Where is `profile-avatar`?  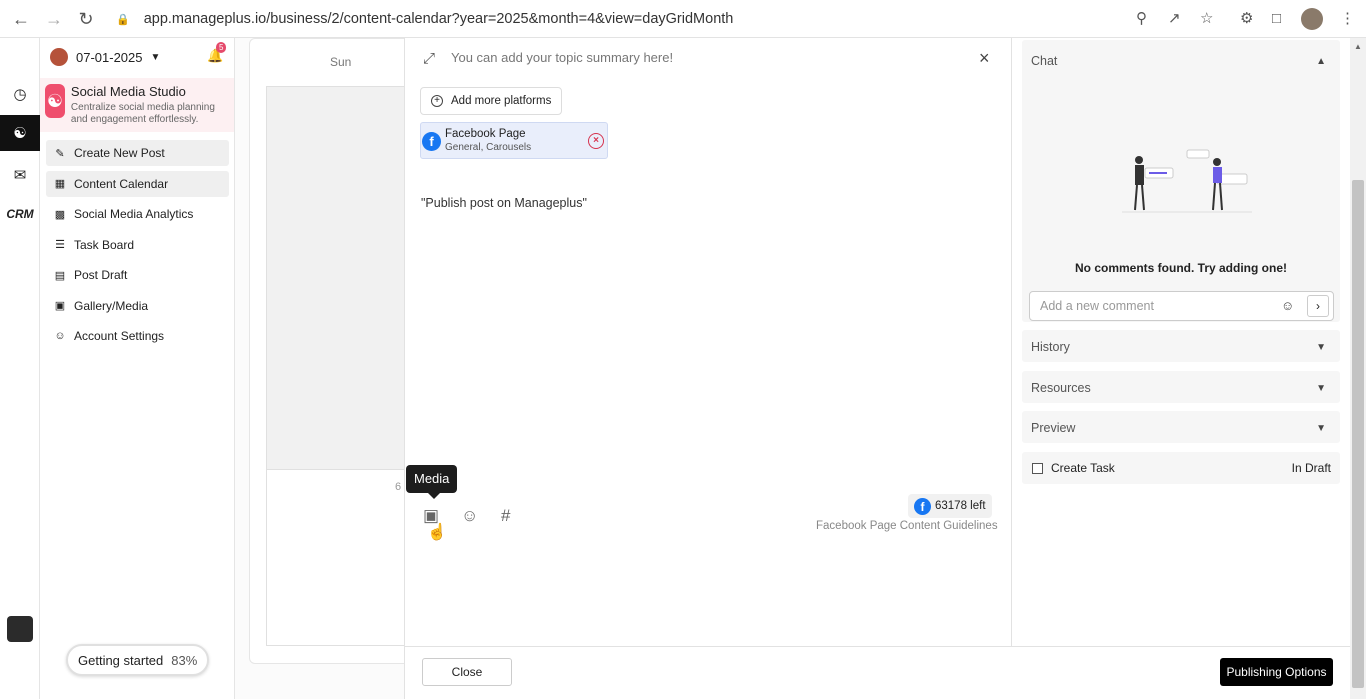 profile-avatar is located at coordinates (1312, 19).